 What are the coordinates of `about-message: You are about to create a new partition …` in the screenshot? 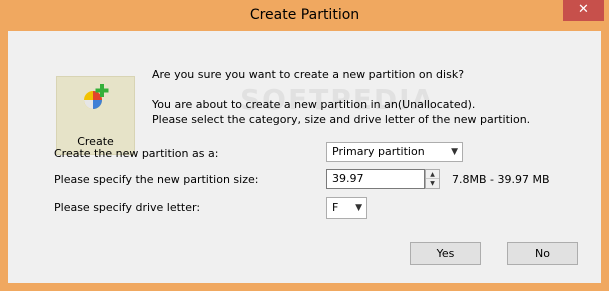 It's located at (314, 104).